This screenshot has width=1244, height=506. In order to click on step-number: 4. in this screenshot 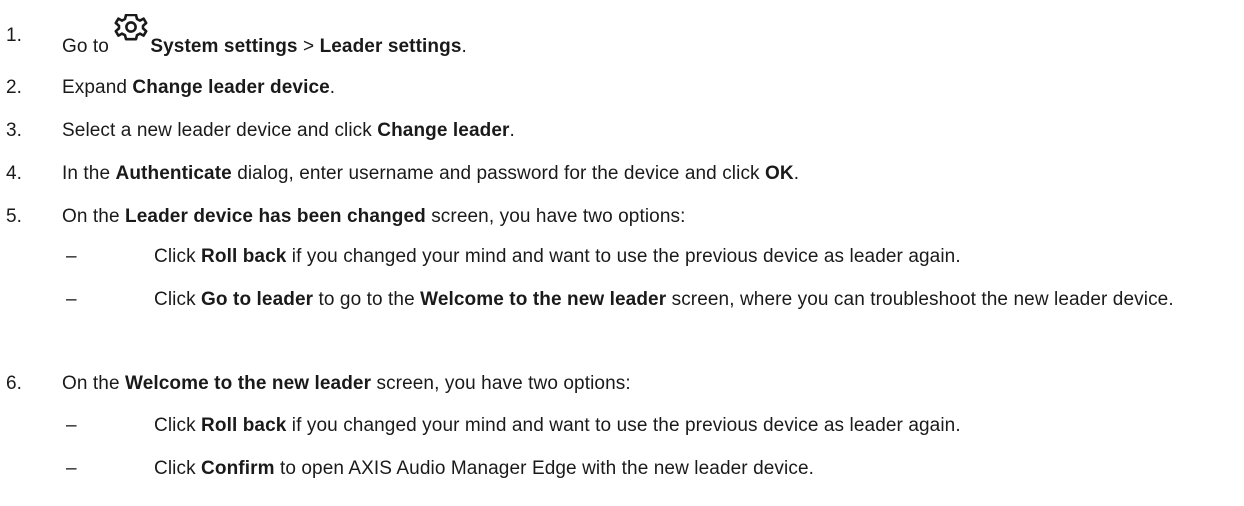, I will do `click(14, 173)`.